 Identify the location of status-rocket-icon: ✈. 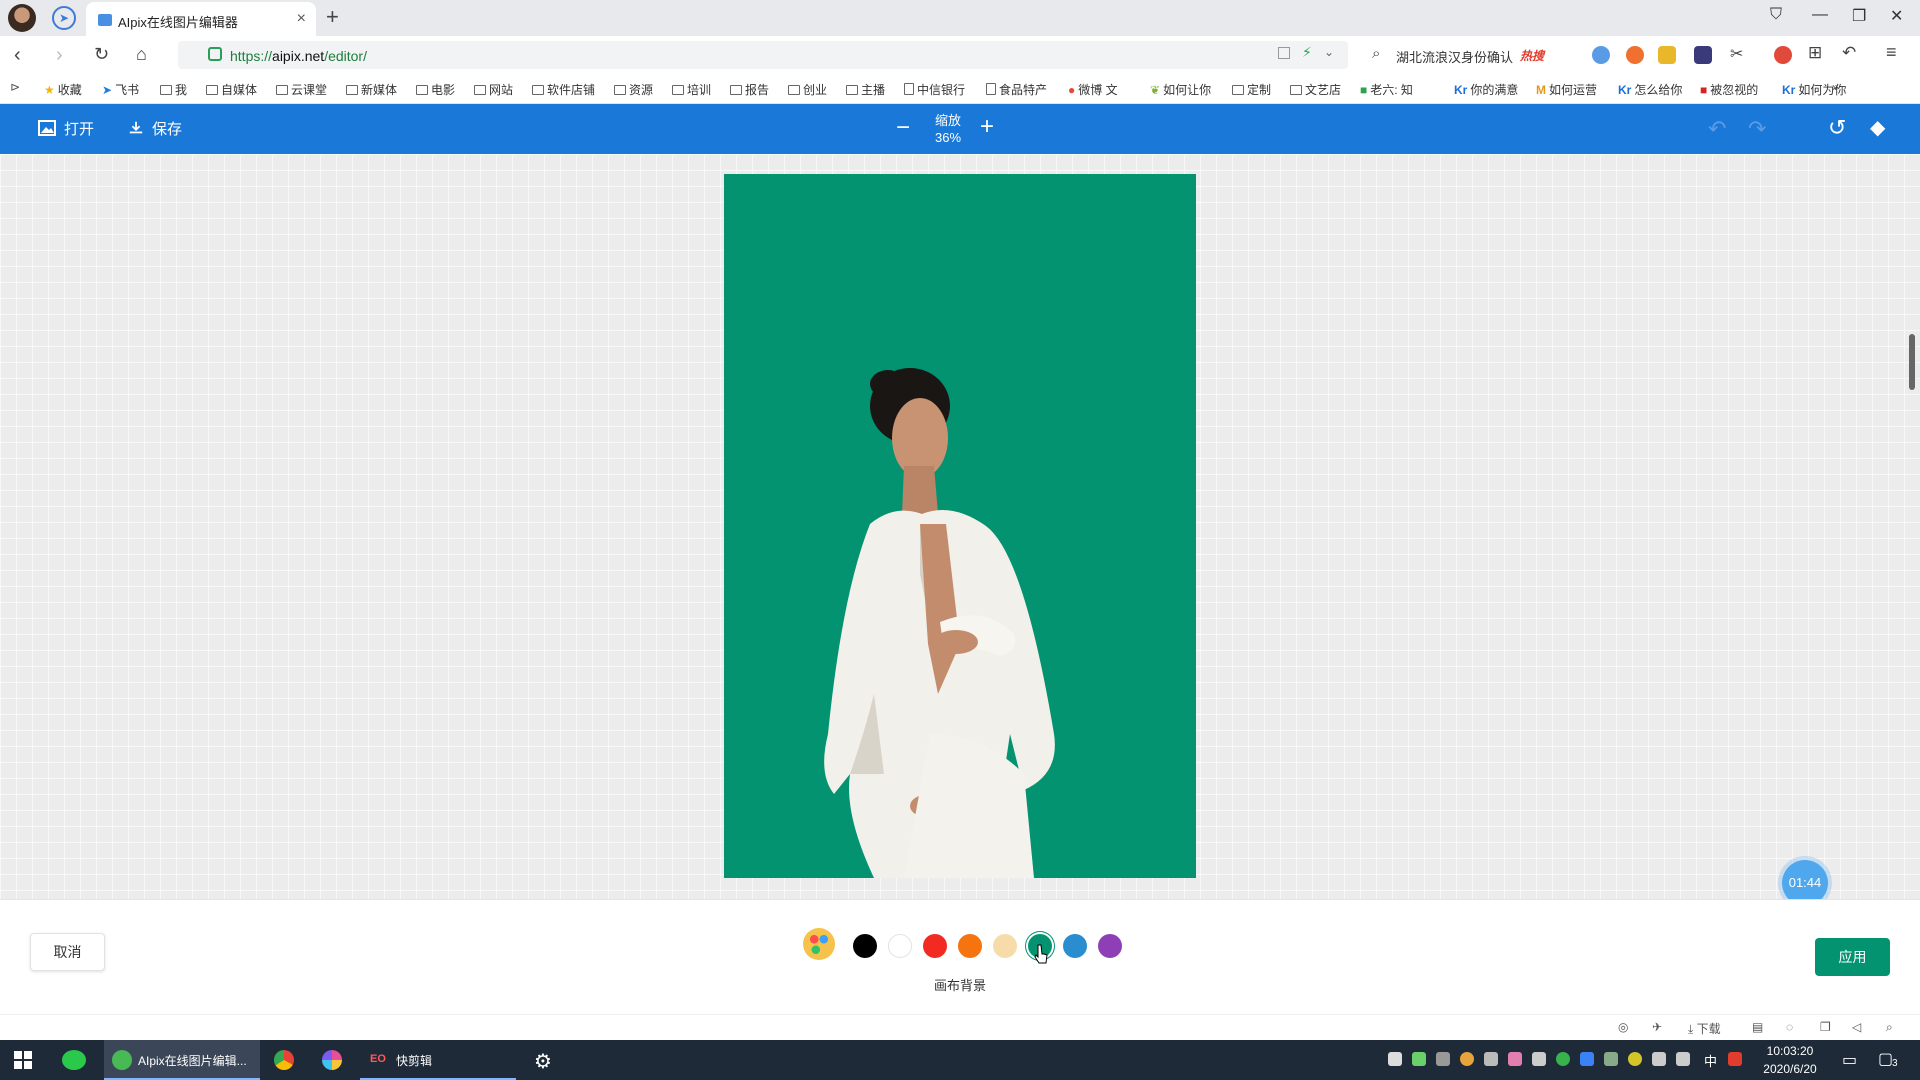
(1657, 1027).